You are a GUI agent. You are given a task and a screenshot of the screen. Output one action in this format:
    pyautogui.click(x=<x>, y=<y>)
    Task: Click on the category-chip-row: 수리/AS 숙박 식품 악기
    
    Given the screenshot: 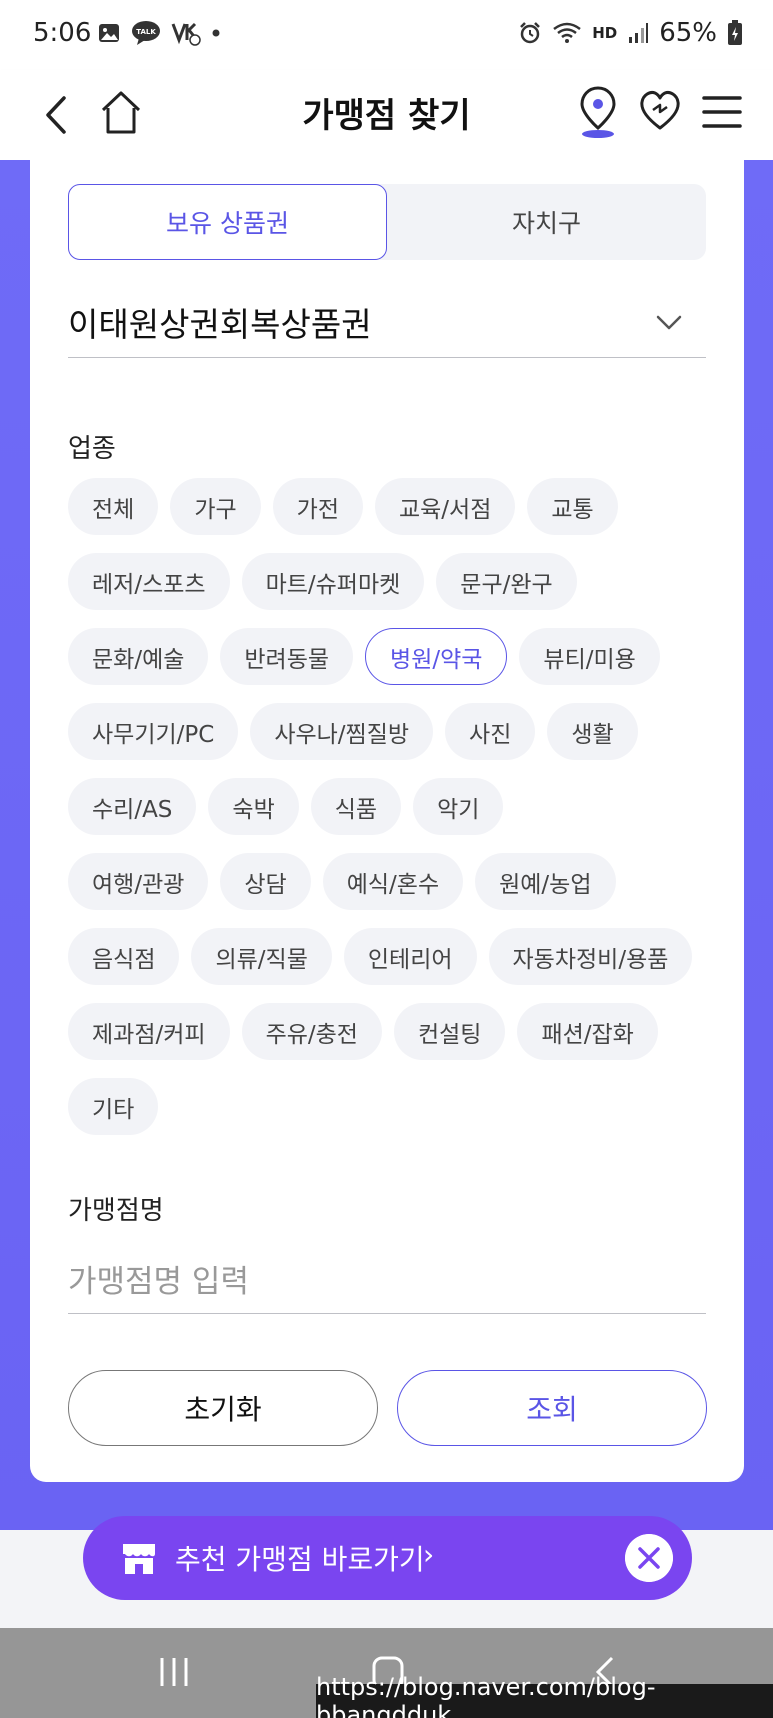 What is the action you would take?
    pyautogui.click(x=388, y=806)
    